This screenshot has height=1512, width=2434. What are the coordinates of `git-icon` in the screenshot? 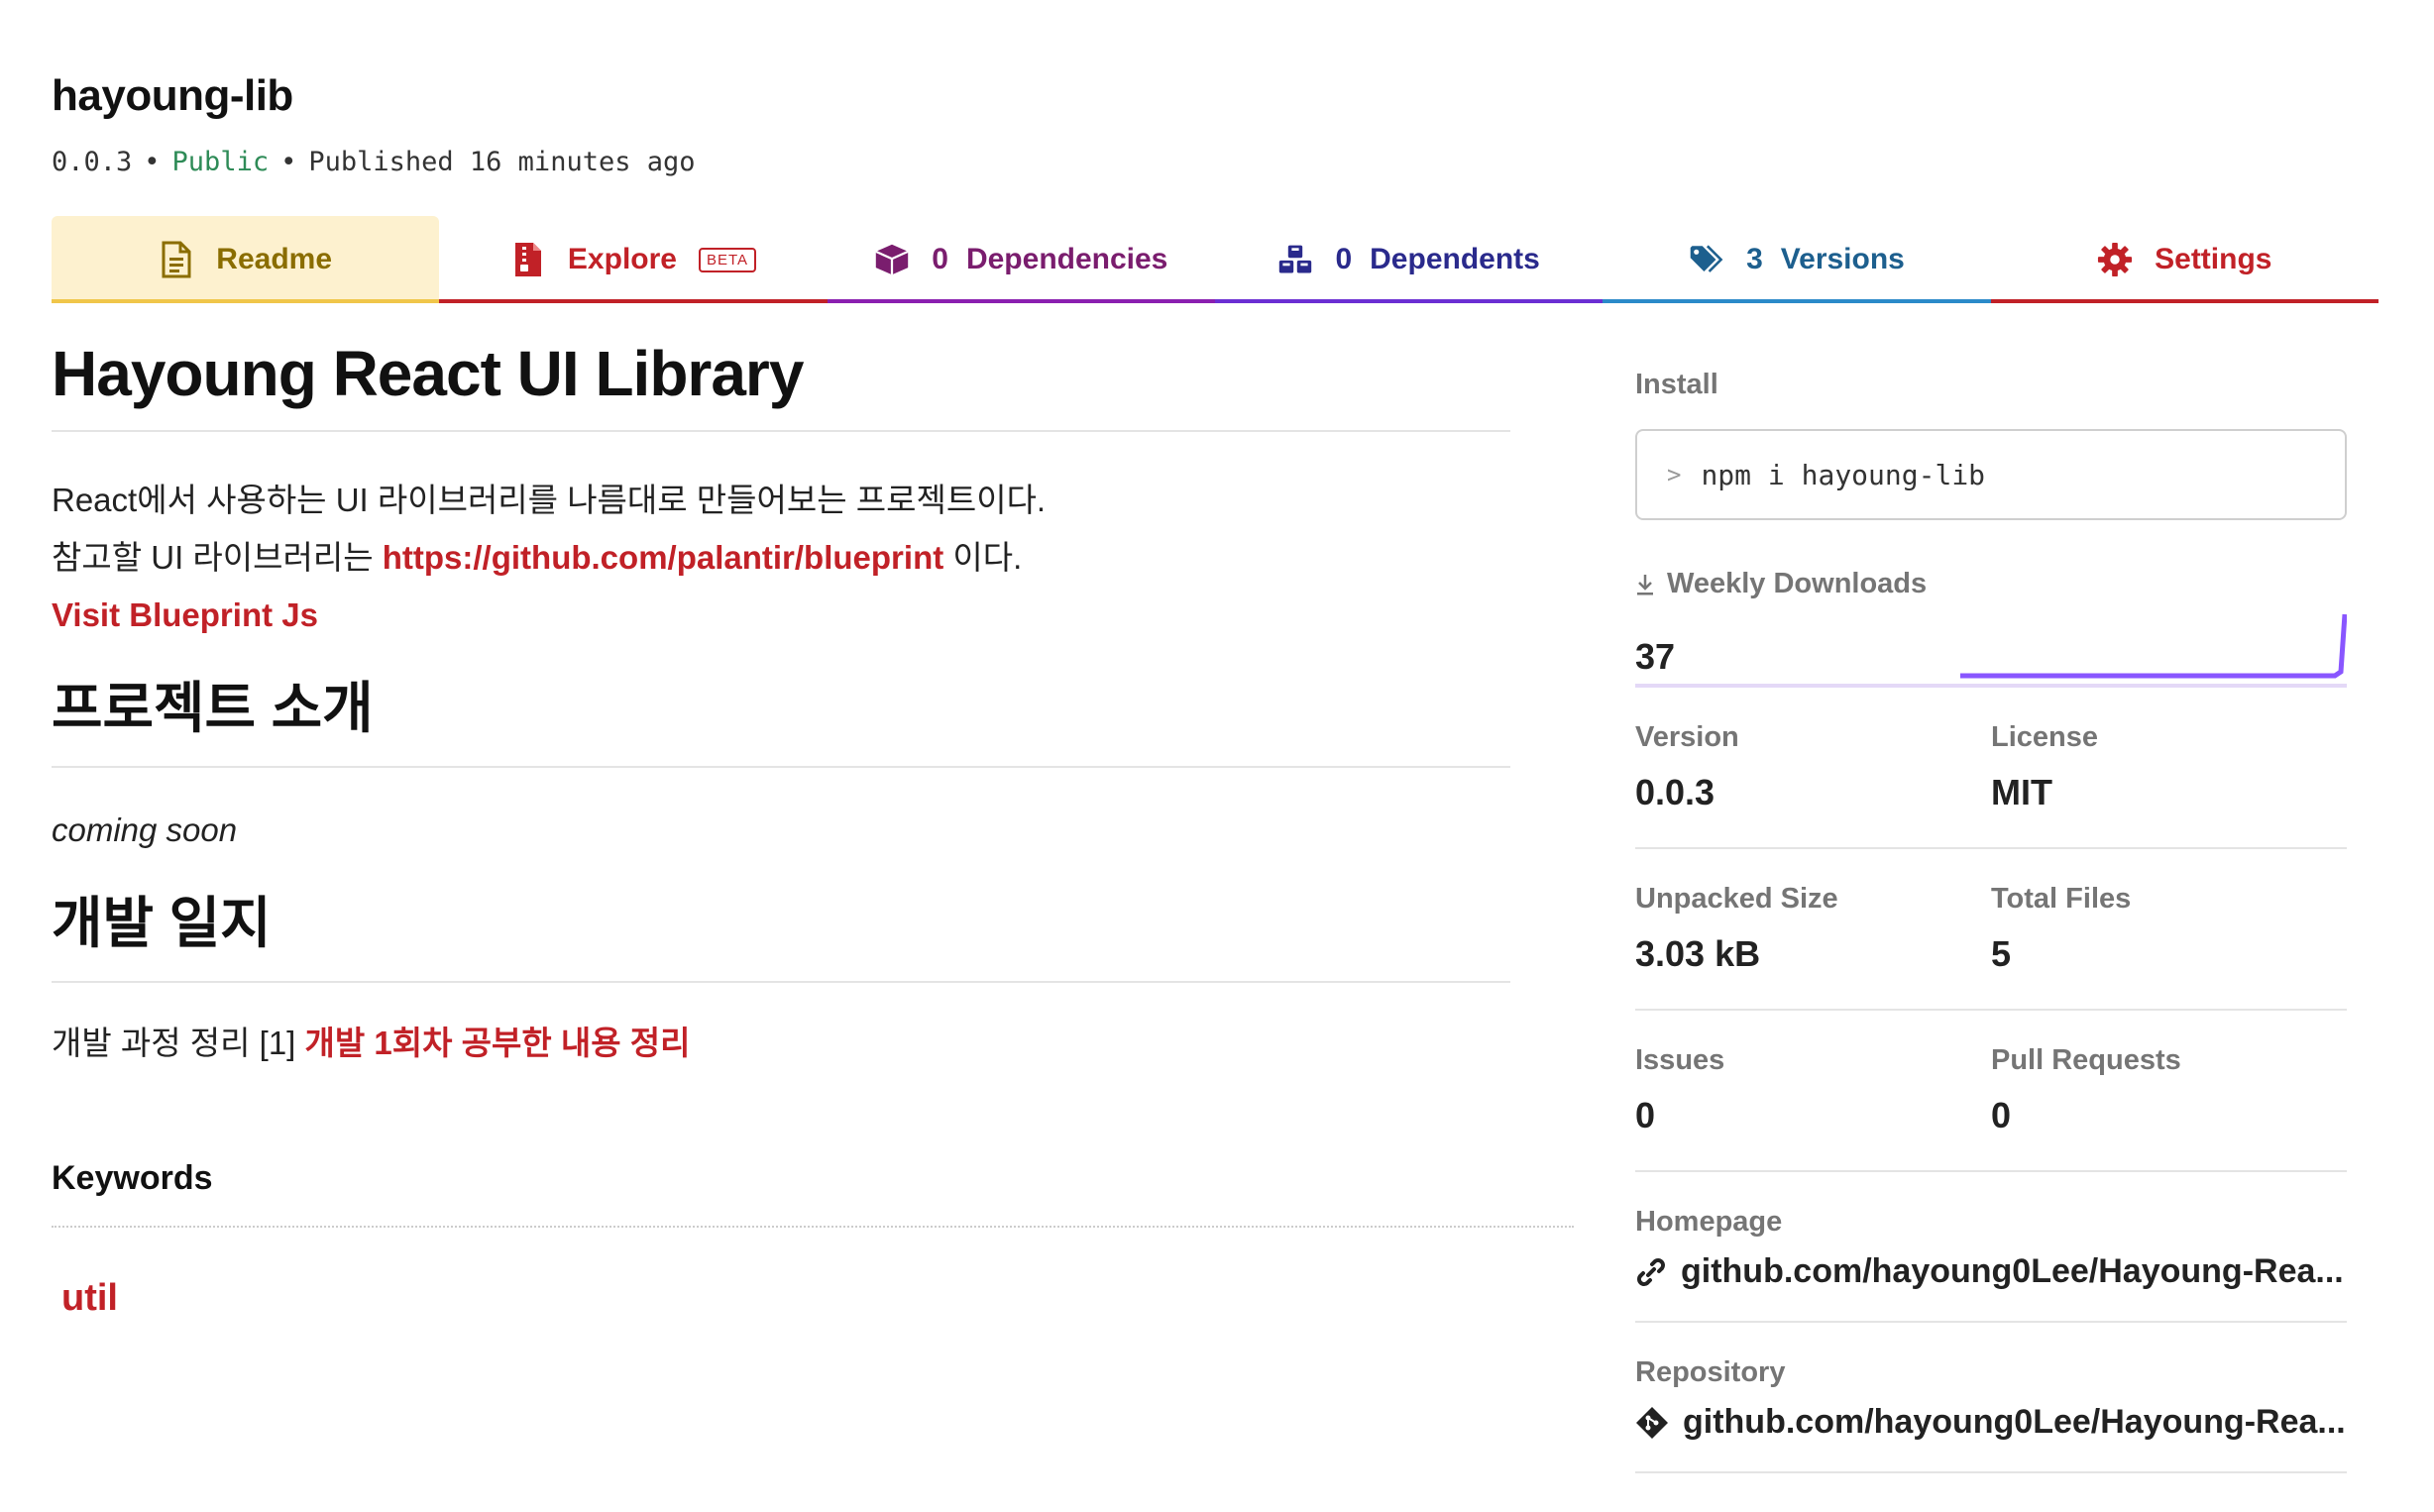 It's located at (1652, 1423).